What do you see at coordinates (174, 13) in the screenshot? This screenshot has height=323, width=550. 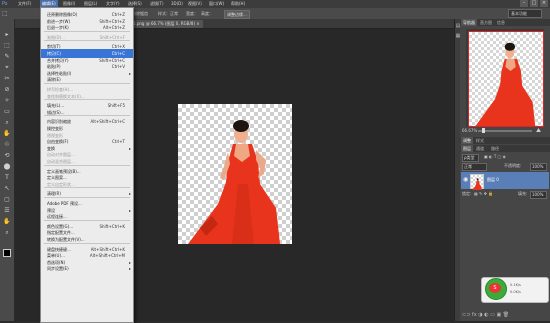 I see `style-select: 正常` at bounding box center [174, 13].